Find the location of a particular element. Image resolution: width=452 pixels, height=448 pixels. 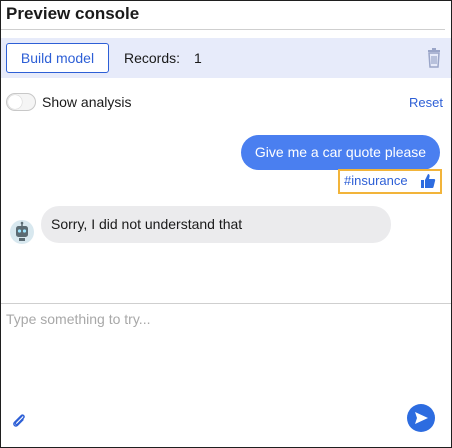

toggle-knob is located at coordinates (15, 102).